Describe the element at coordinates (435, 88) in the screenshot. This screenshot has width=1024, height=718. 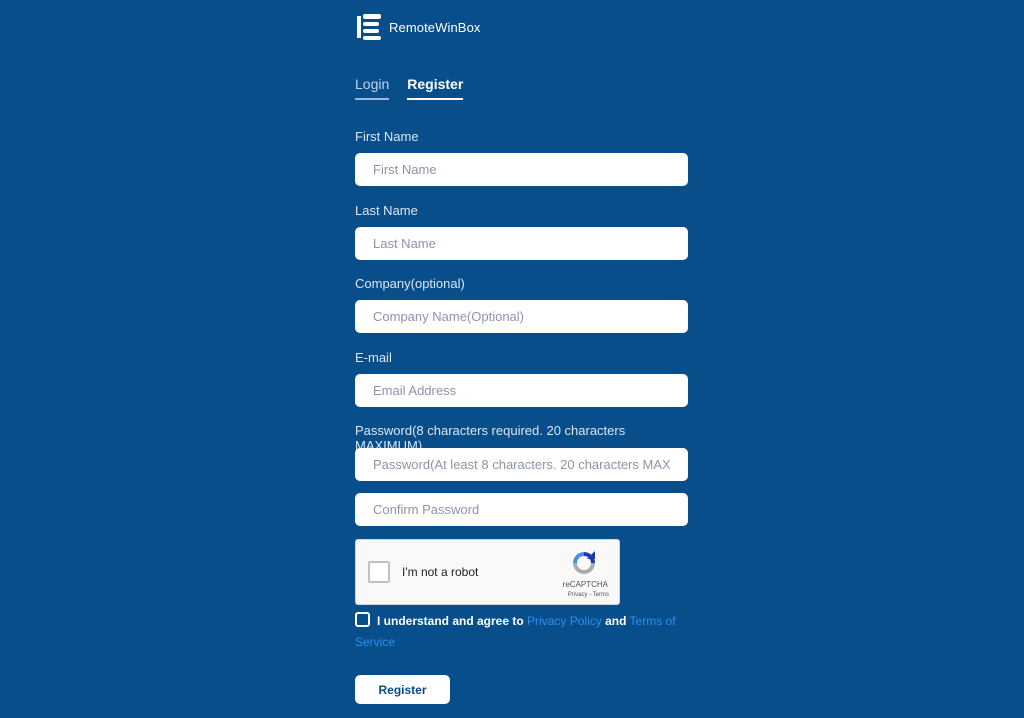
I see `tab-register: Register` at that location.